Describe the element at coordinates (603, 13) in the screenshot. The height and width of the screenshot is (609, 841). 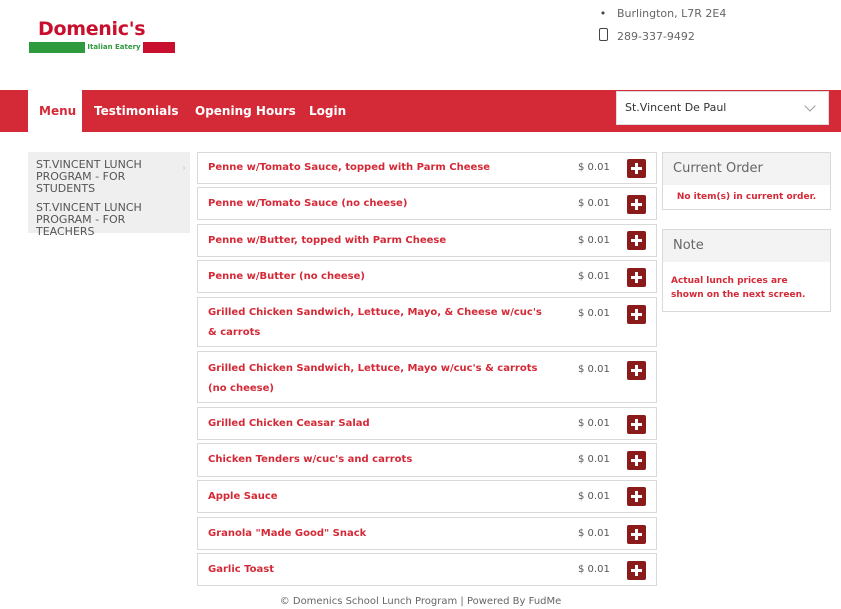
I see `pin-icon: •` at that location.